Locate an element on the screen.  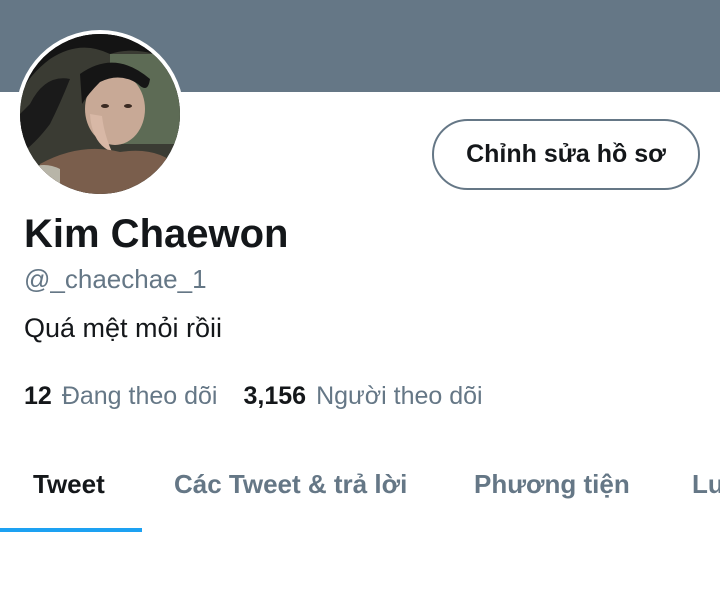
follow-stats: 12 Đang theo dõi 3,156 Người theo dõi is located at coordinates (266, 396).